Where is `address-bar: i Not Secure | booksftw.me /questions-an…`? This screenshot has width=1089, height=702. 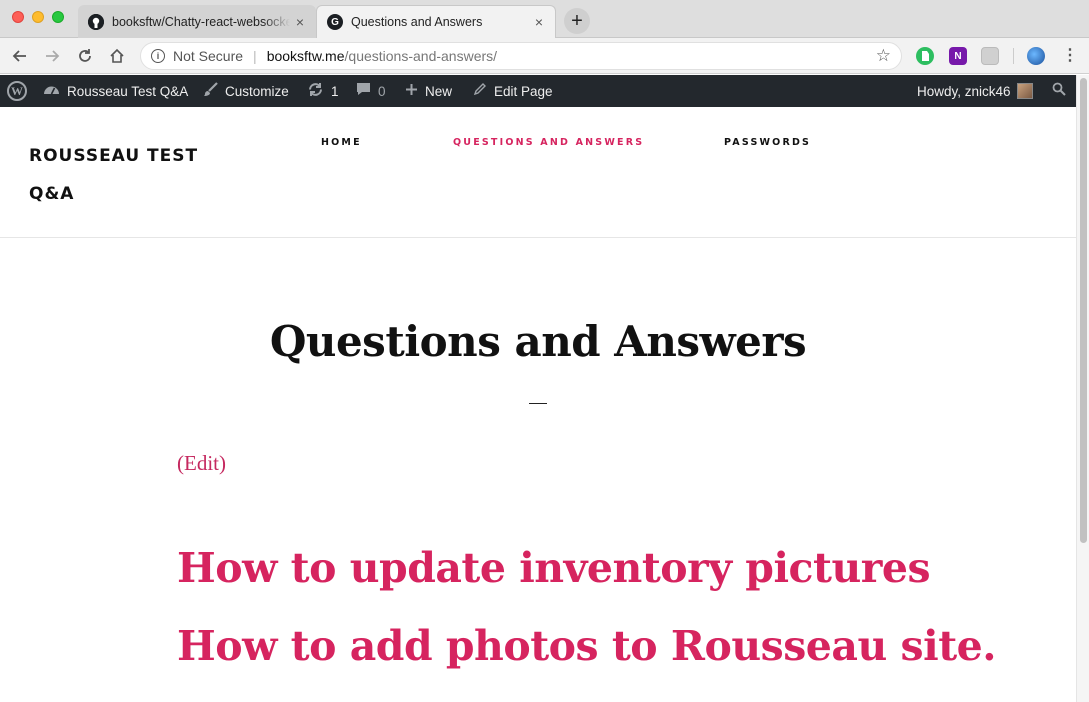 address-bar: i Not Secure | booksftw.me /questions-an… is located at coordinates (521, 56).